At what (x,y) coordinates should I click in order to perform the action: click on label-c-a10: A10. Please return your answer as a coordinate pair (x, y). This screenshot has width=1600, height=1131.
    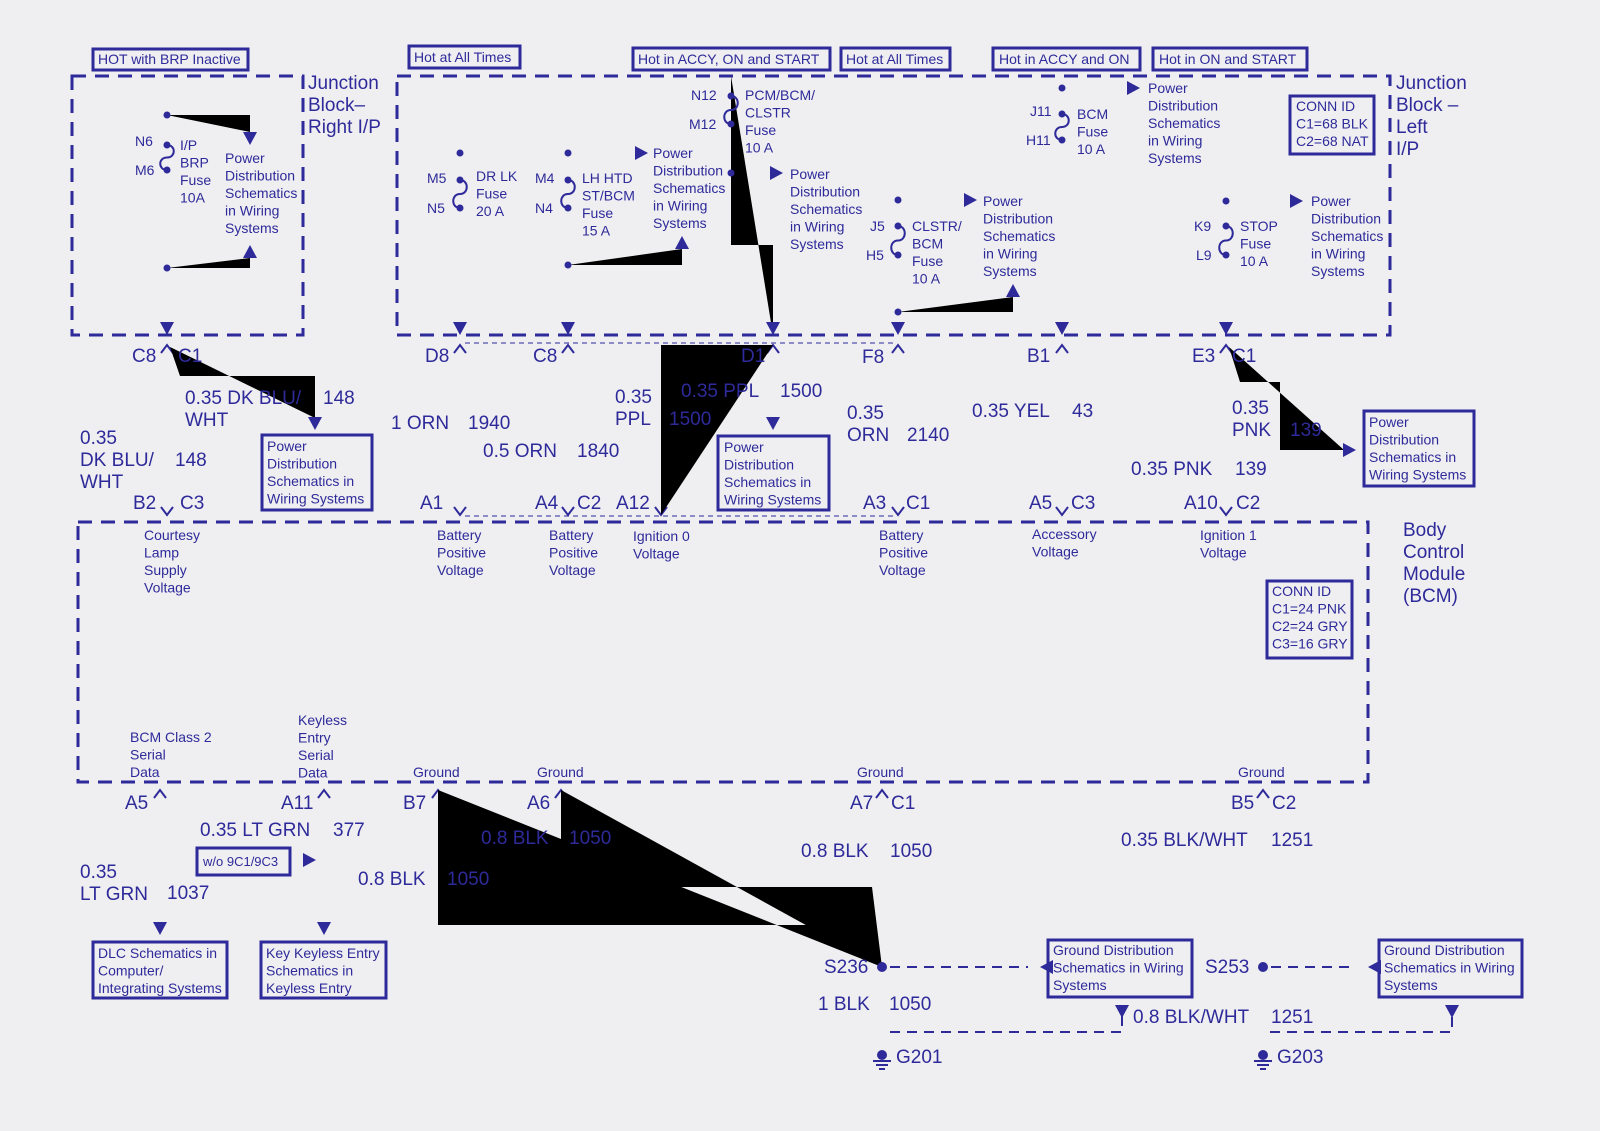
    Looking at the image, I should click on (1201, 503).